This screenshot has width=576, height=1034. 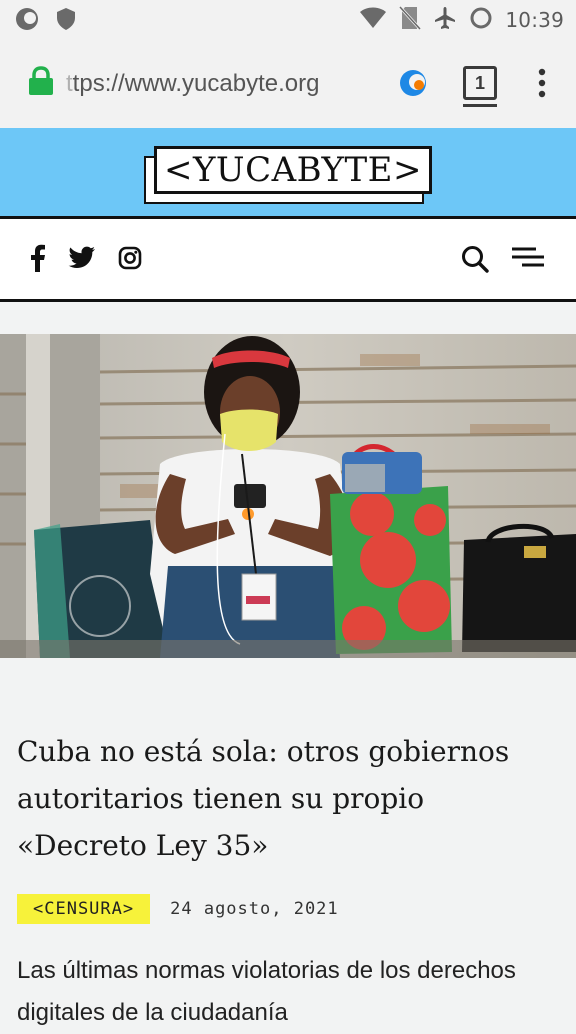 I want to click on site-header: <YUCABYTE>, so click(x=288, y=172).